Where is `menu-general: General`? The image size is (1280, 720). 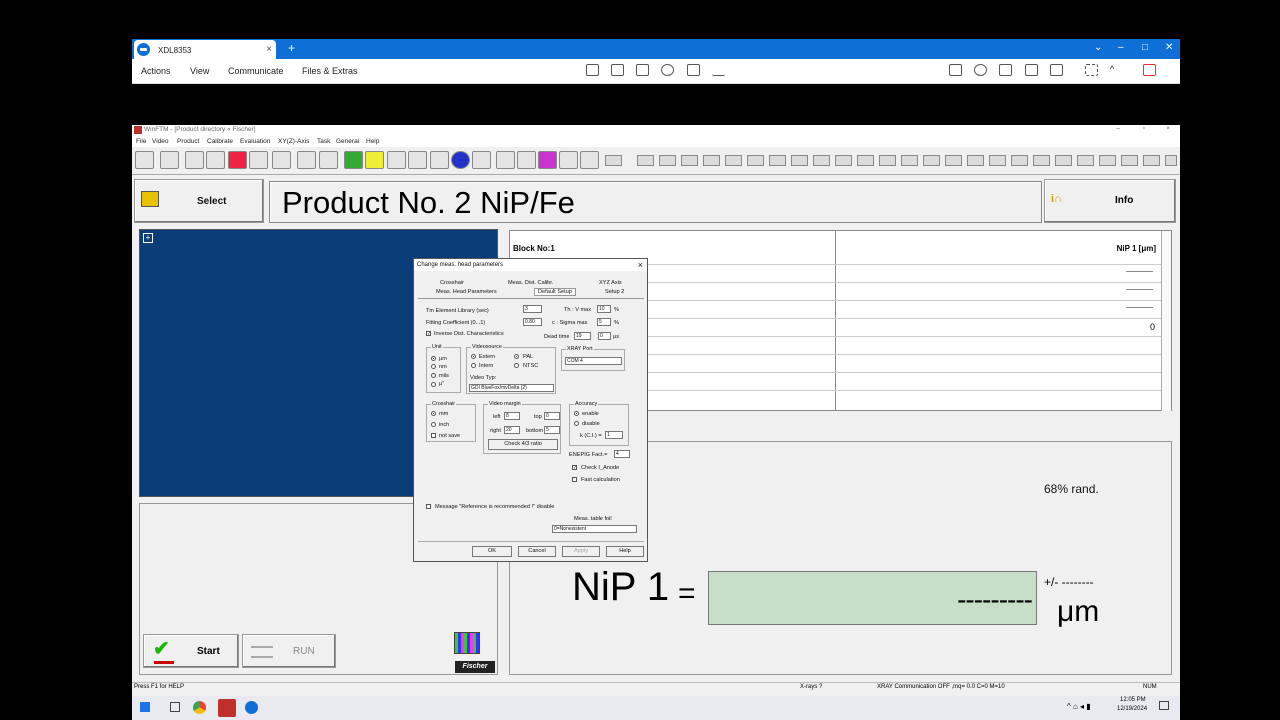 menu-general: General is located at coordinates (347, 141).